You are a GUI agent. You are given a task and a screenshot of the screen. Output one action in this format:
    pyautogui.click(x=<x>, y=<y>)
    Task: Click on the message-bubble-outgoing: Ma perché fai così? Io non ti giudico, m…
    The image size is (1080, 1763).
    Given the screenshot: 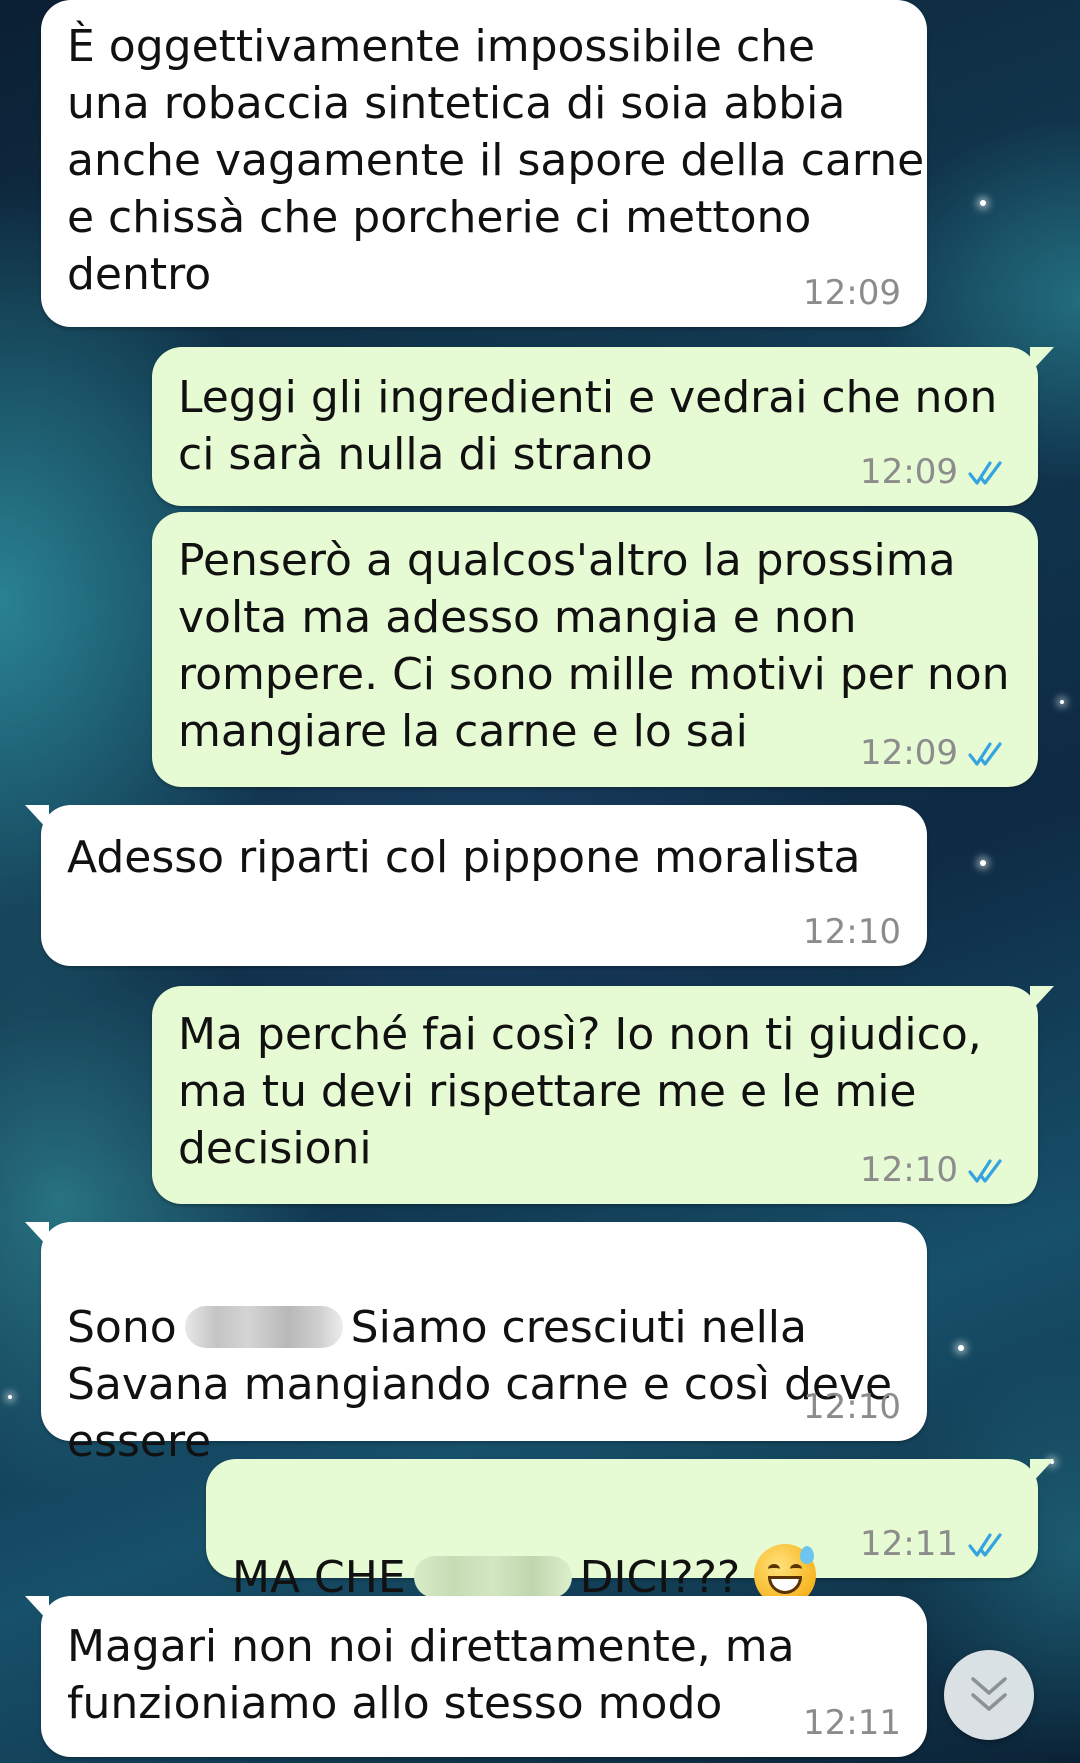 What is the action you would take?
    pyautogui.click(x=603, y=1095)
    